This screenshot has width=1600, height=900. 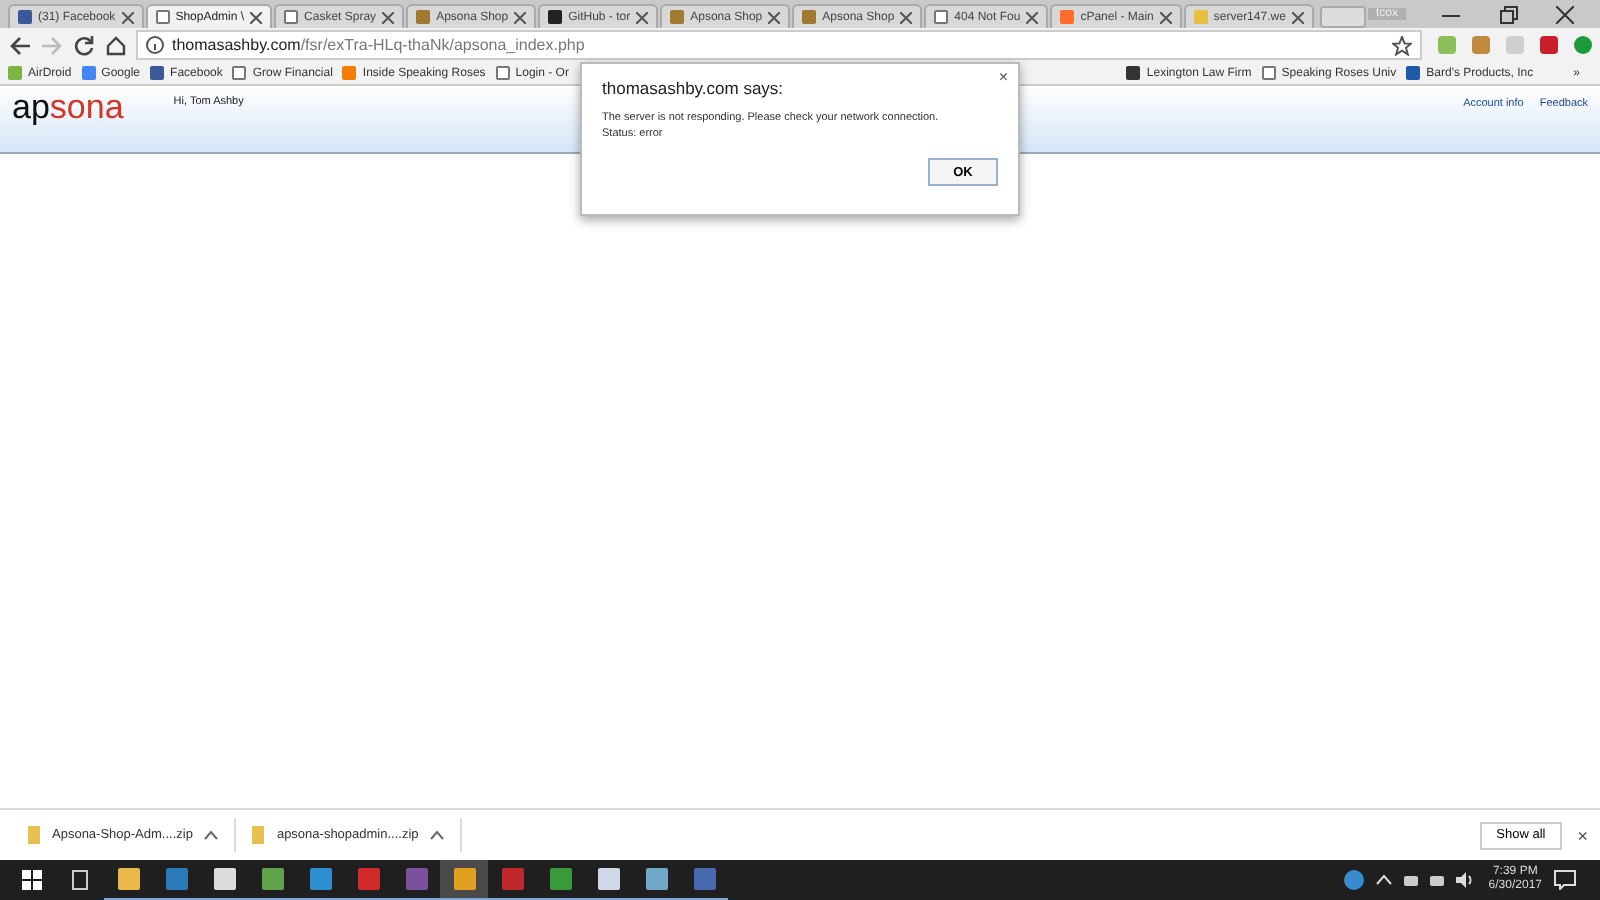 What do you see at coordinates (1466, 880) in the screenshot?
I see `volume-icon` at bounding box center [1466, 880].